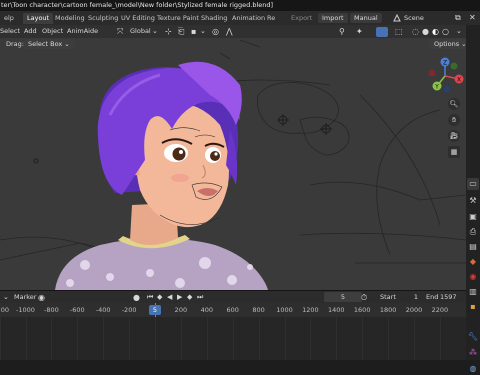  What do you see at coordinates (473, 353) in the screenshot?
I see `particles-icon: ⁂` at bounding box center [473, 353].